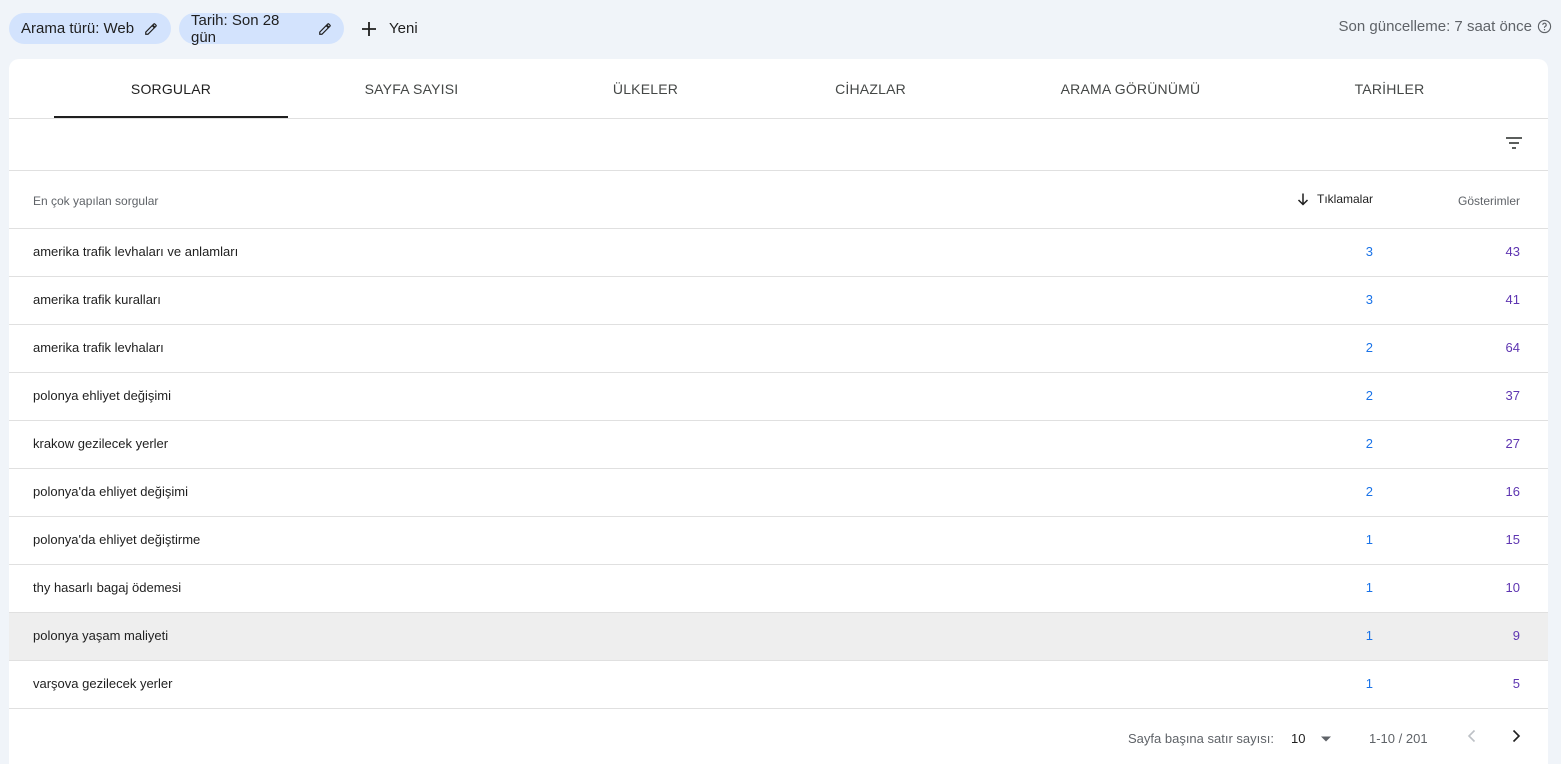 This screenshot has height=764, width=1561. I want to click on impressions-cell: 37, so click(1512, 395).